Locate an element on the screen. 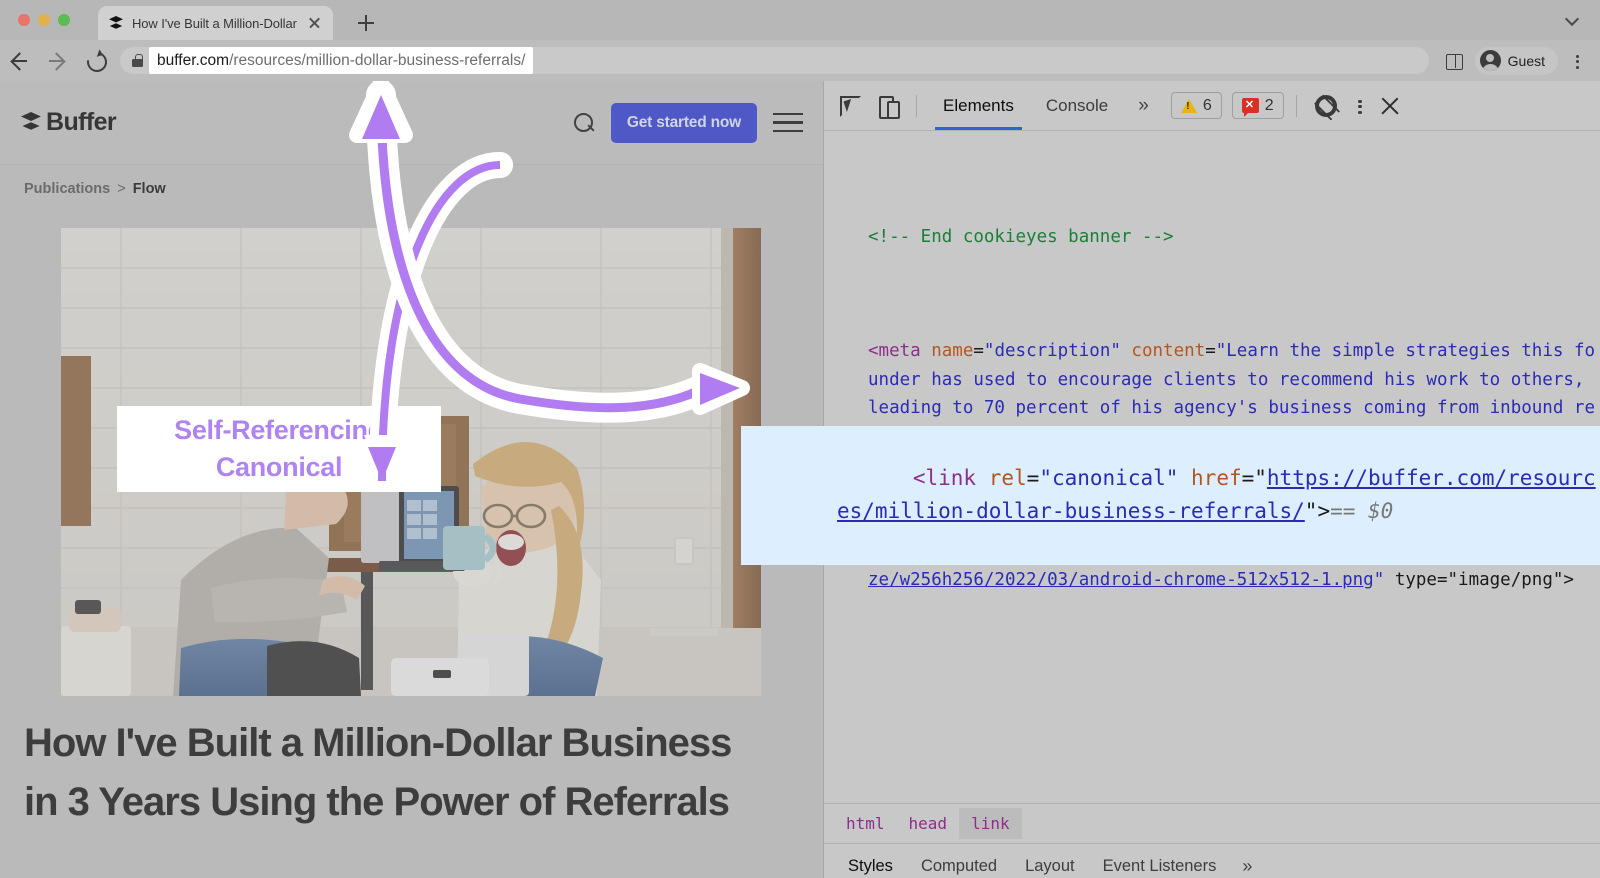 The width and height of the screenshot is (1600, 878). avatar is located at coordinates (1490, 60).